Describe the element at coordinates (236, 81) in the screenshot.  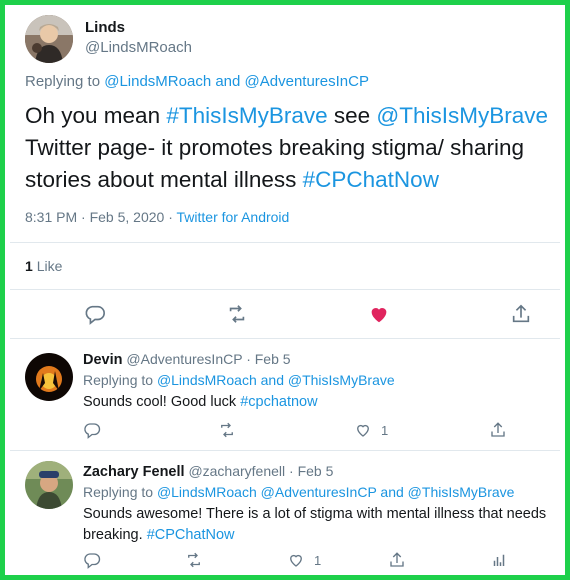
I see `replying-to-users: @LindsMRoach and @AdventuresInCP` at that location.